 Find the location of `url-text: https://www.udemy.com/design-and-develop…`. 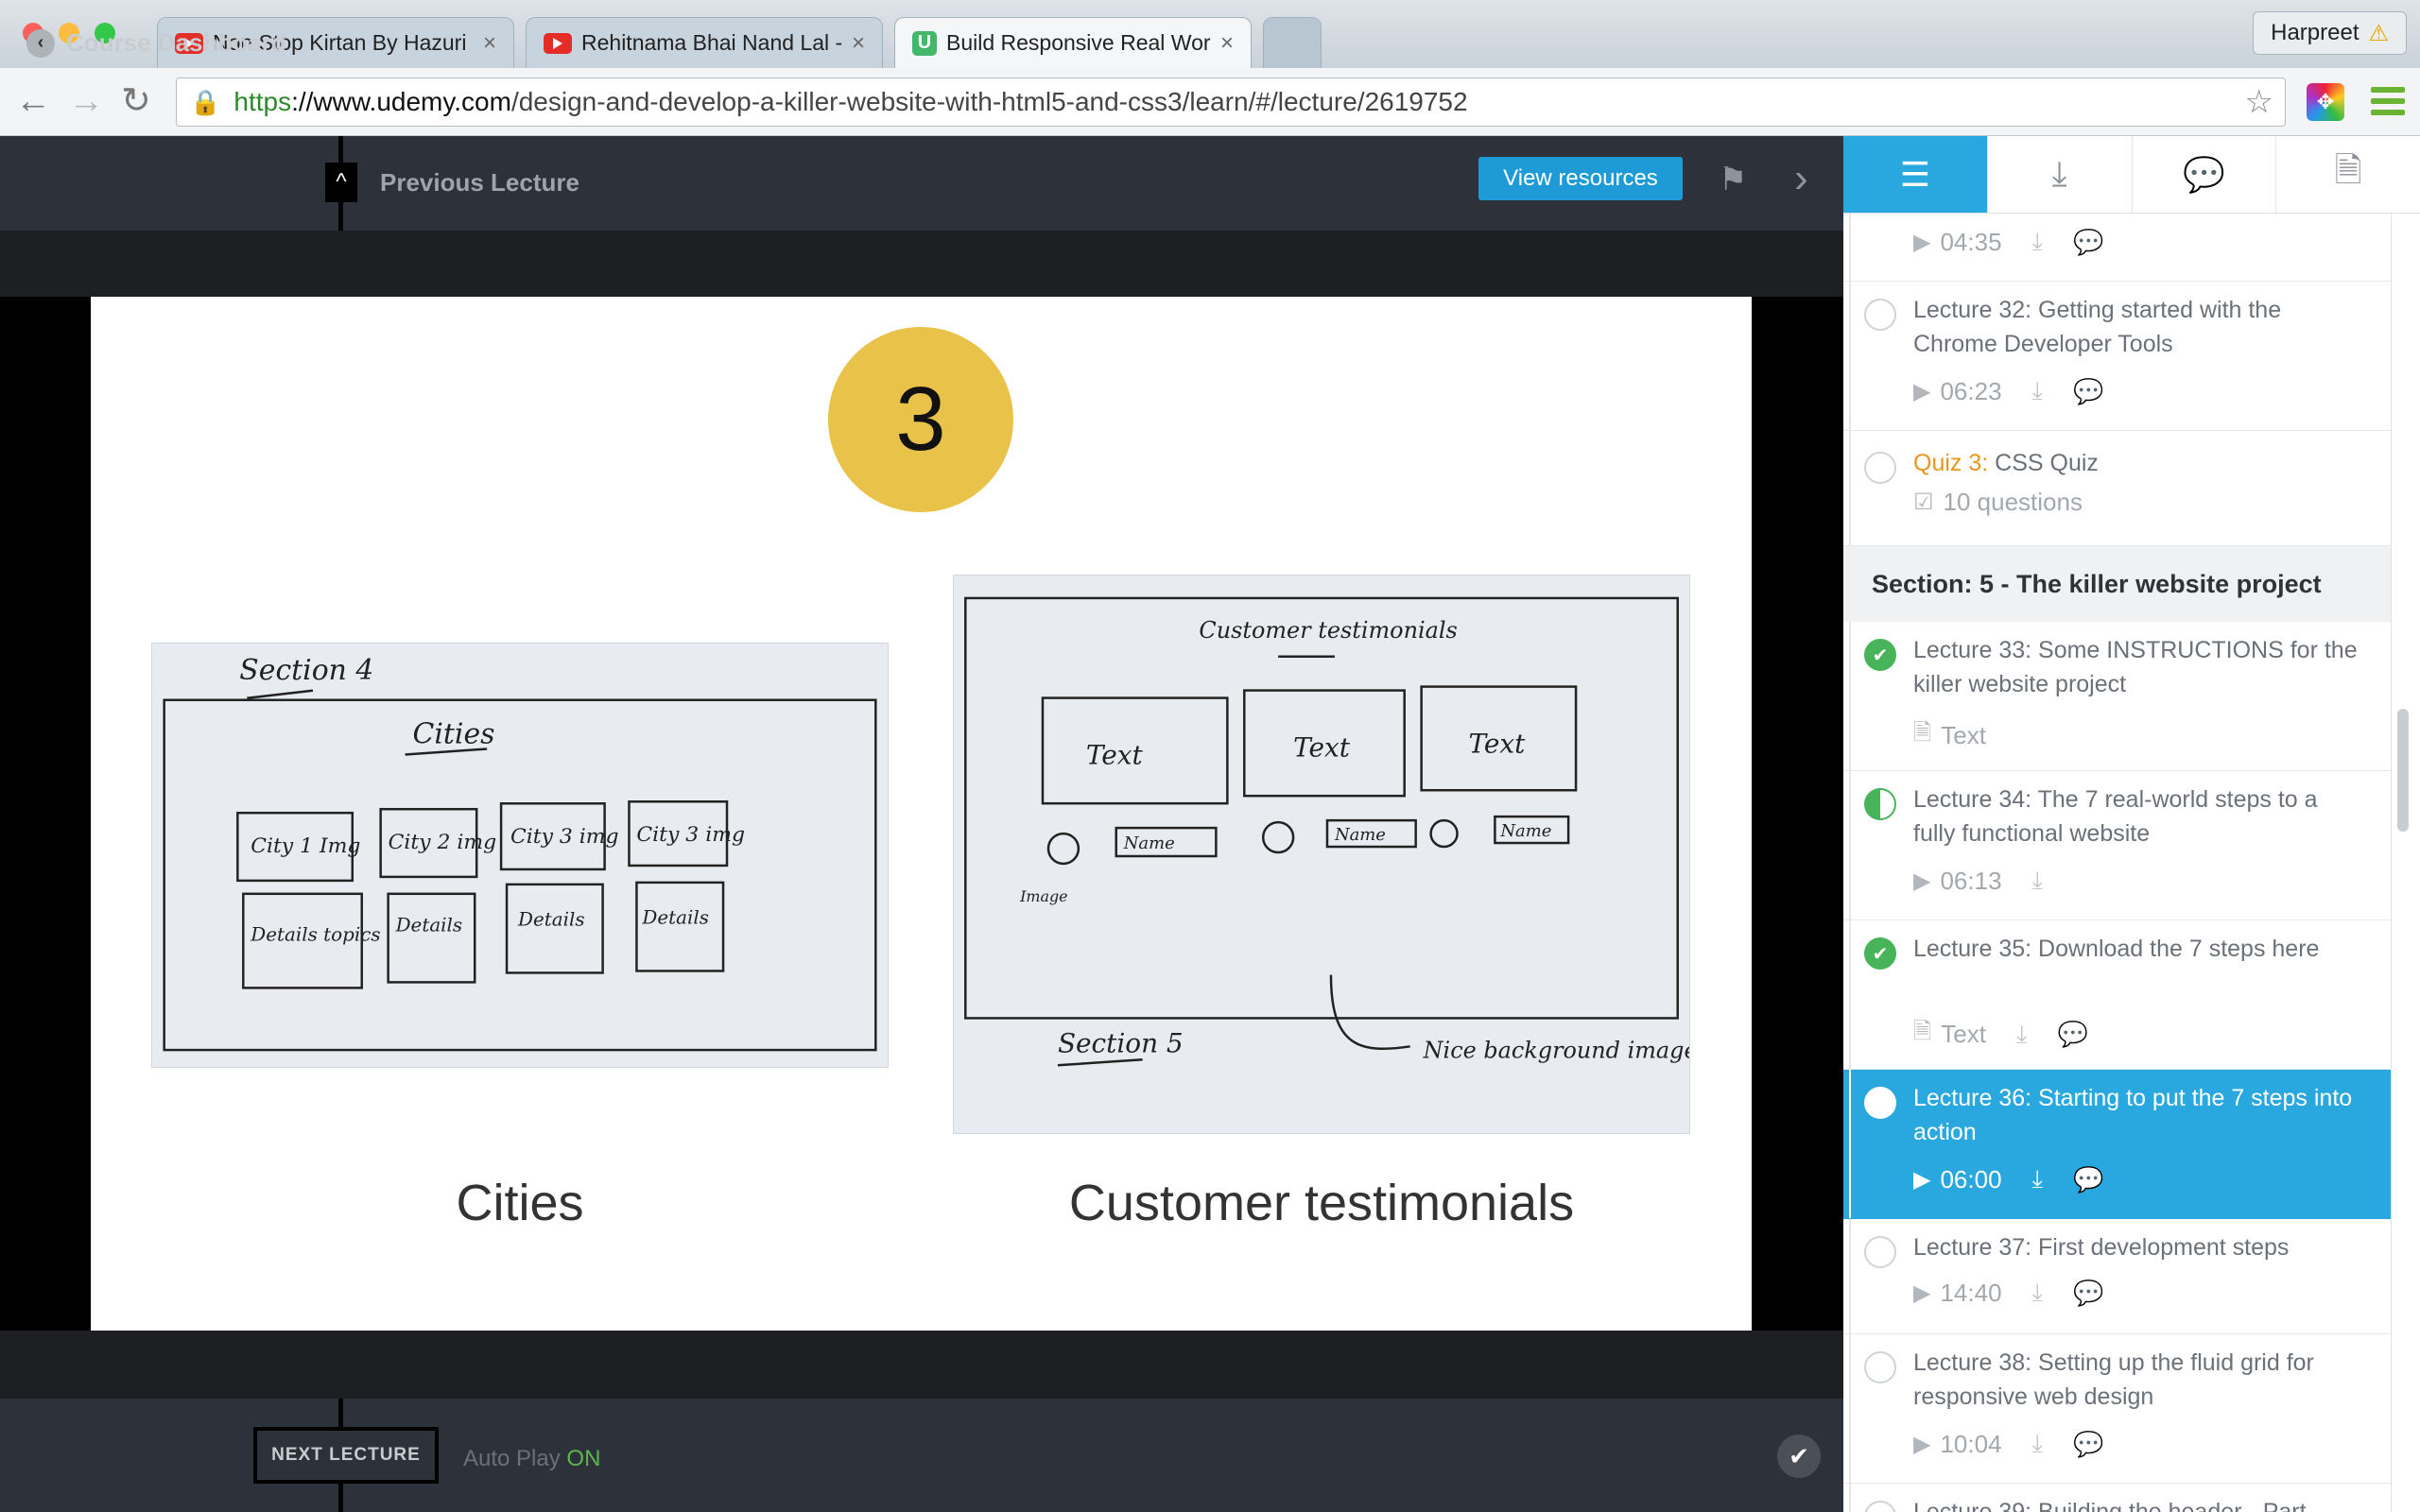

url-text: https://www.udemy.com/design-and-develop… is located at coordinates (850, 101).